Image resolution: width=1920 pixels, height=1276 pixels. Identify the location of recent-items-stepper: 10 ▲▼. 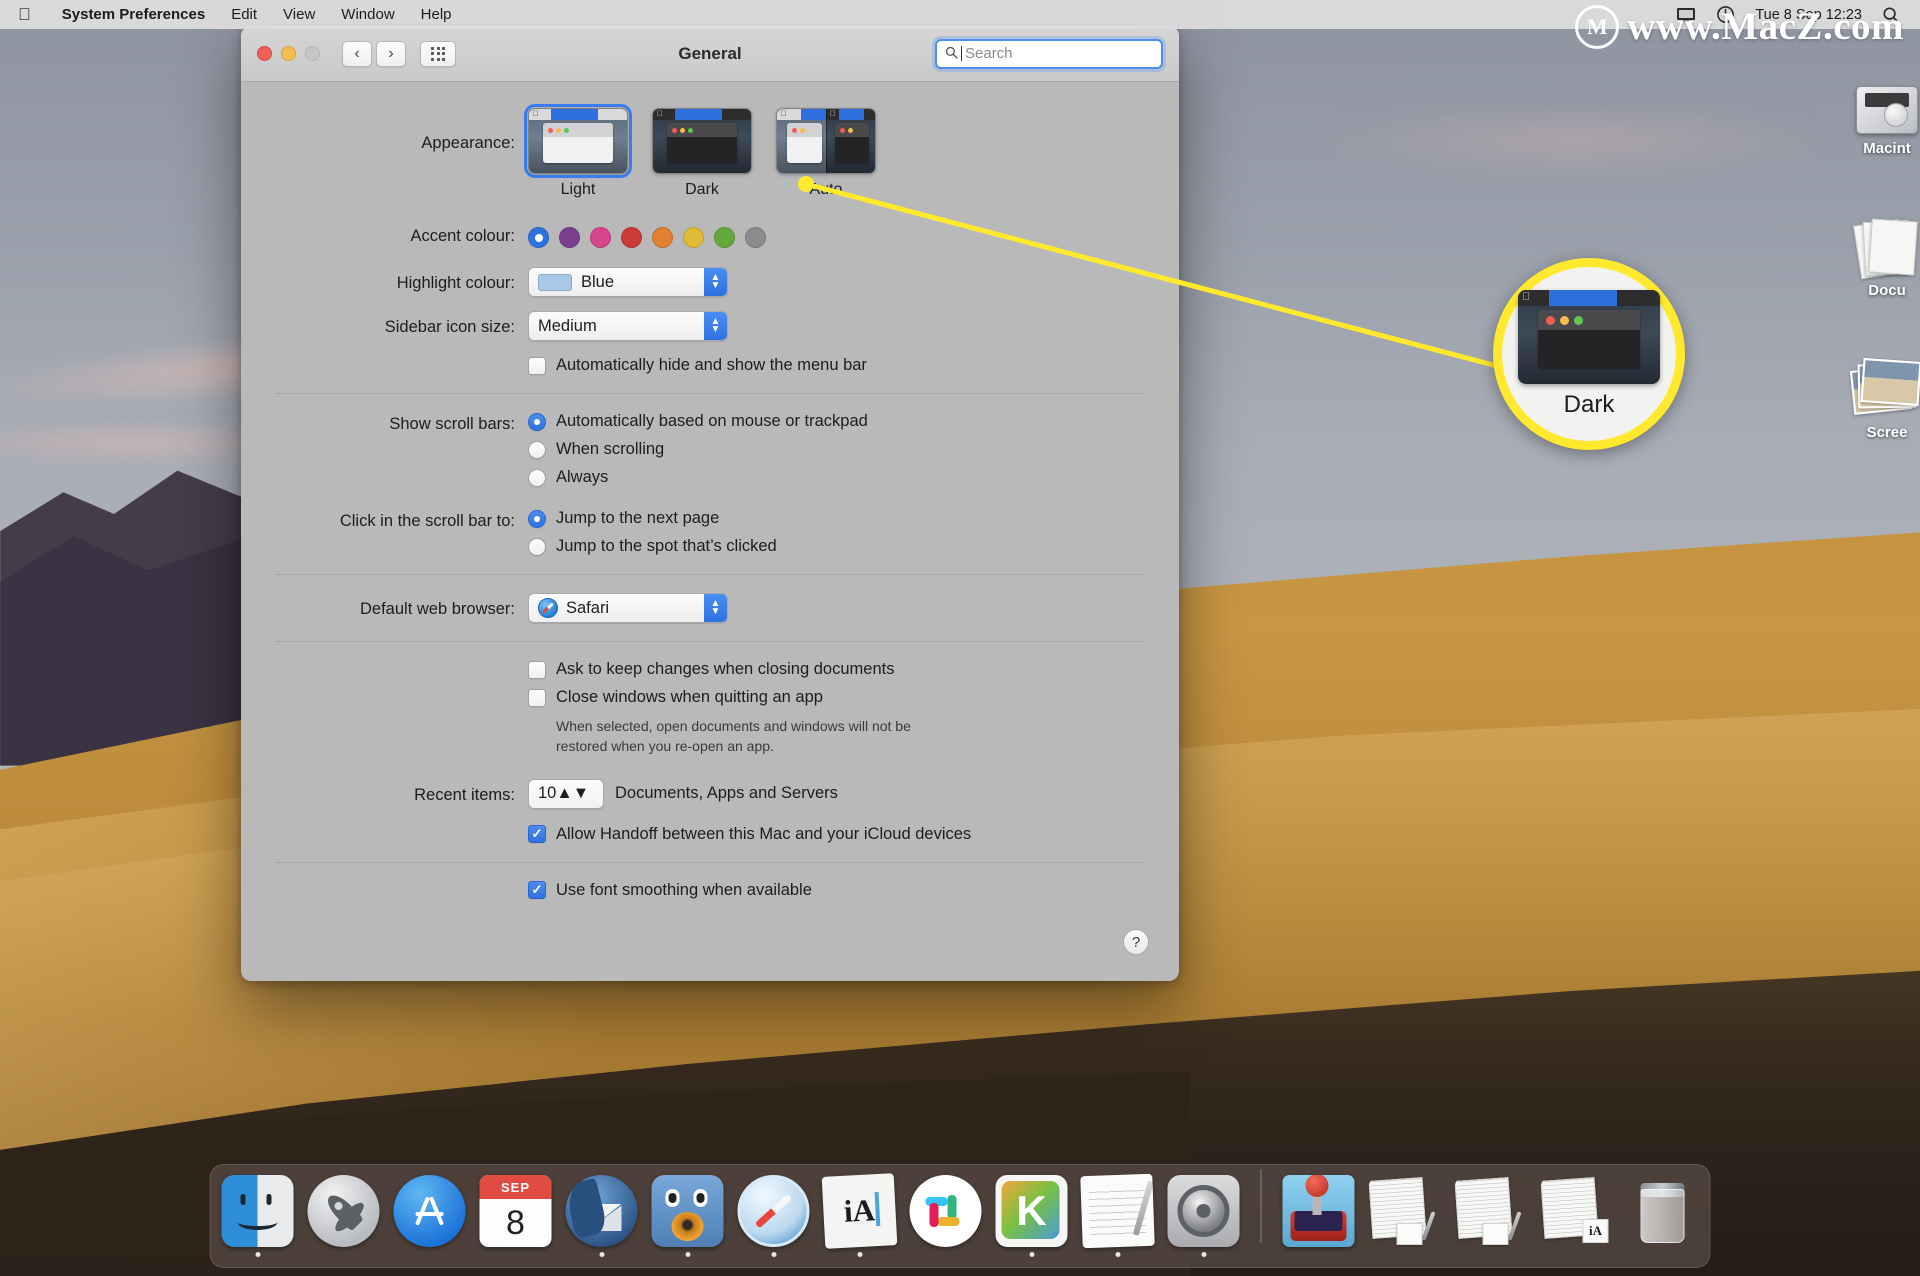
(566, 793).